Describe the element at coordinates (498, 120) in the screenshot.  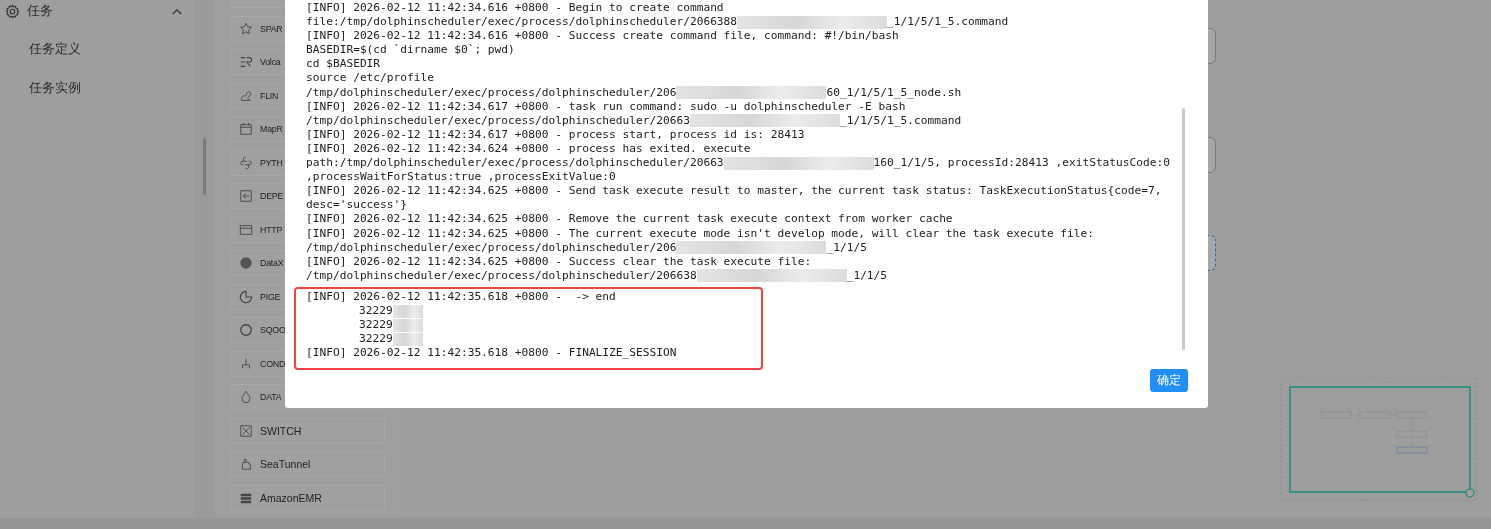
I see `log-text: /tmp/dolphinscheduler/exec/process/dolphinscheduler/20663` at that location.